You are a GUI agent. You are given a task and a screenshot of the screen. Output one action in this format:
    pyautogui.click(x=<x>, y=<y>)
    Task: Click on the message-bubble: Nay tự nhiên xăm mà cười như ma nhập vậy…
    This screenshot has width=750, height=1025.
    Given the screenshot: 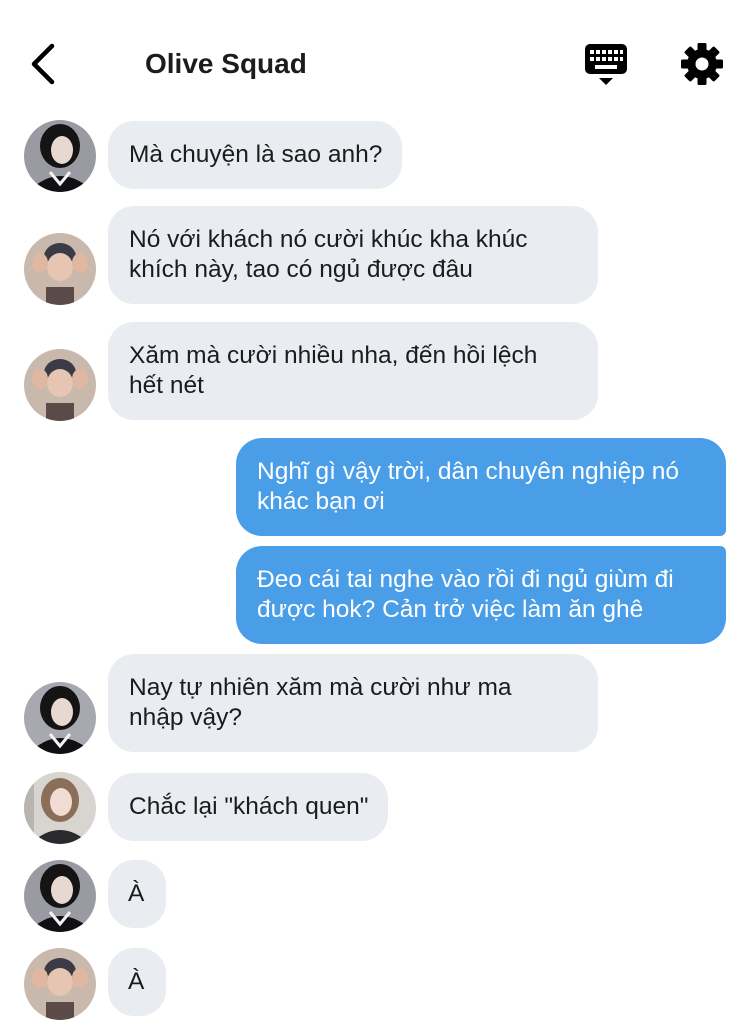 What is the action you would take?
    pyautogui.click(x=353, y=703)
    